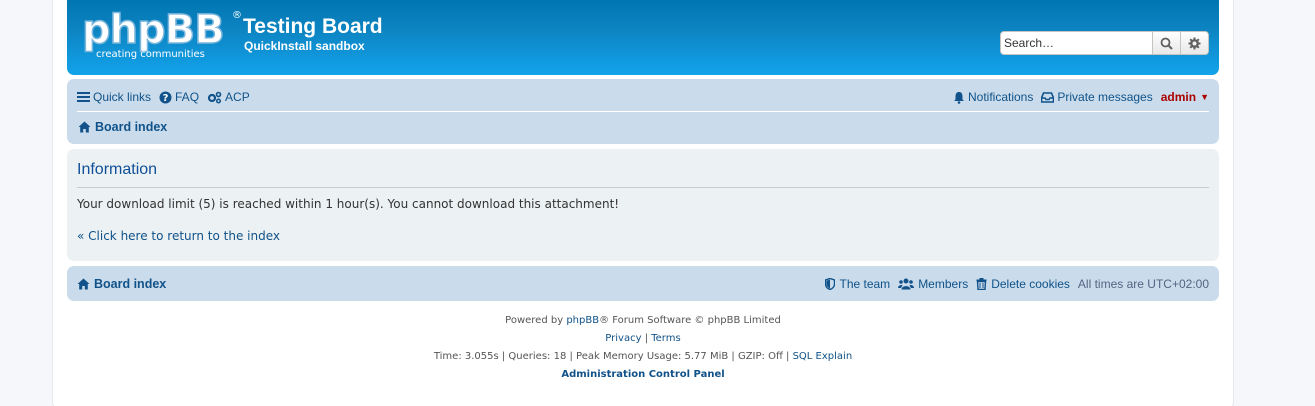 The height and width of the screenshot is (406, 1315). Describe the element at coordinates (643, 339) in the screenshot. I see `policy-links: Privacy | Terms` at that location.